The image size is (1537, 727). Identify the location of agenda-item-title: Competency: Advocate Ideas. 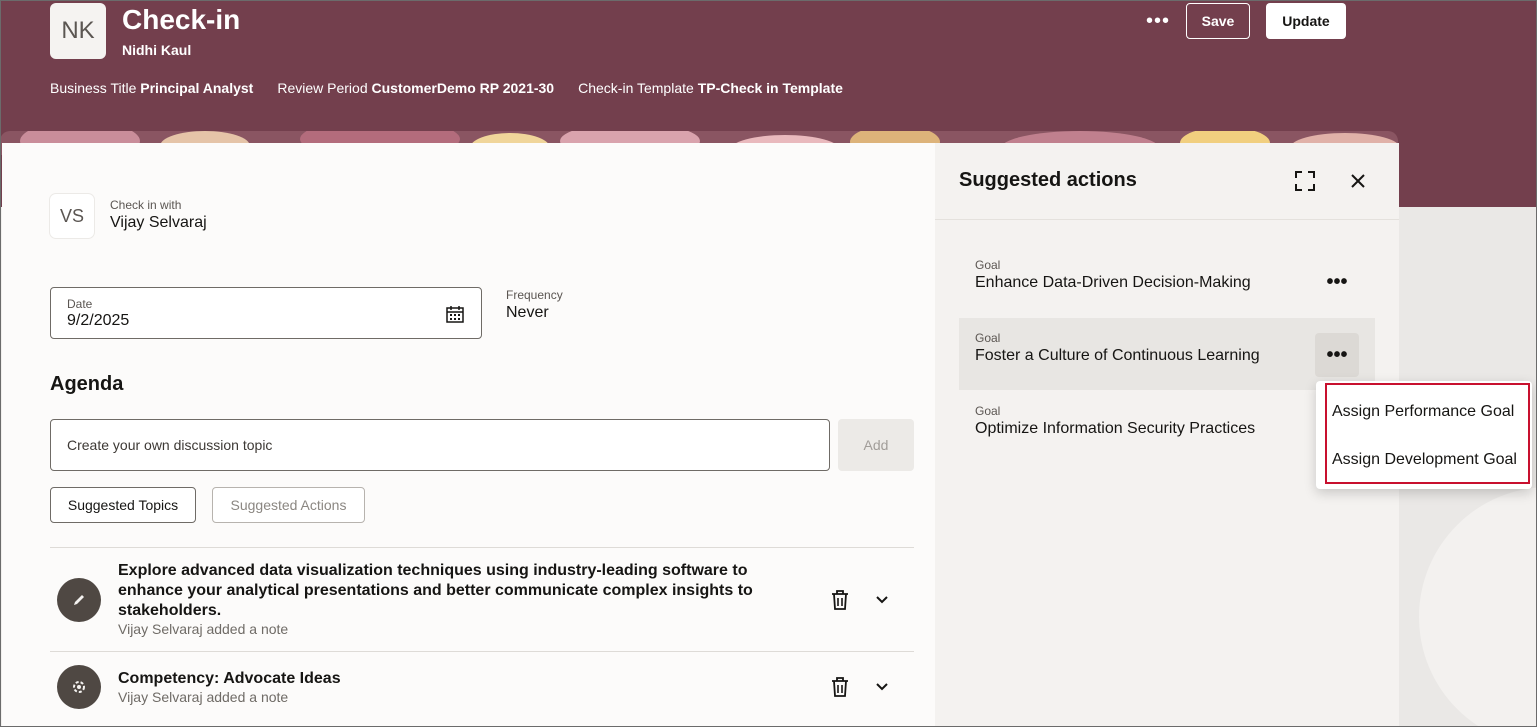
(448, 679).